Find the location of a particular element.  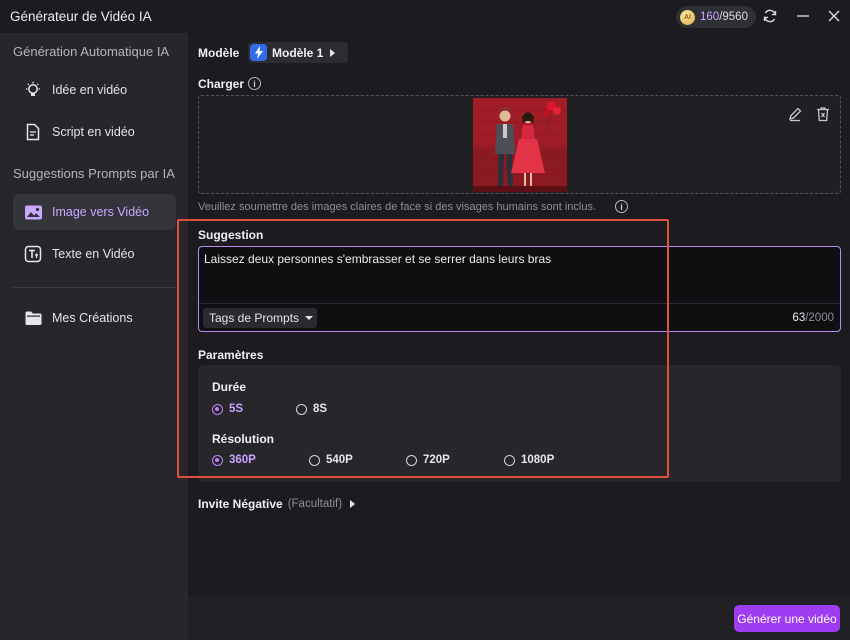

resolution-option-720p: 720P is located at coordinates (428, 460).